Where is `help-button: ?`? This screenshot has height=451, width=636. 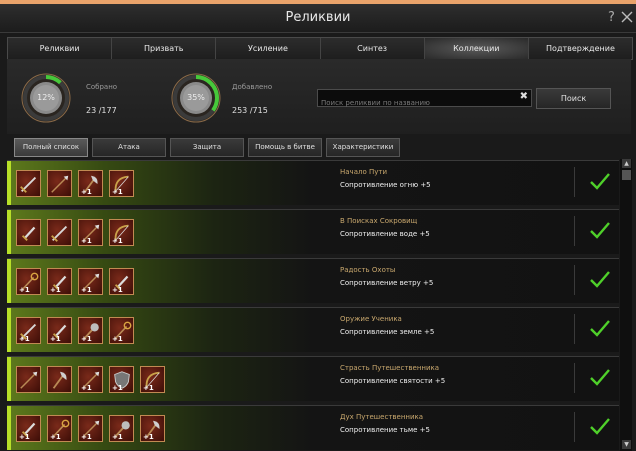 help-button: ? is located at coordinates (611, 17).